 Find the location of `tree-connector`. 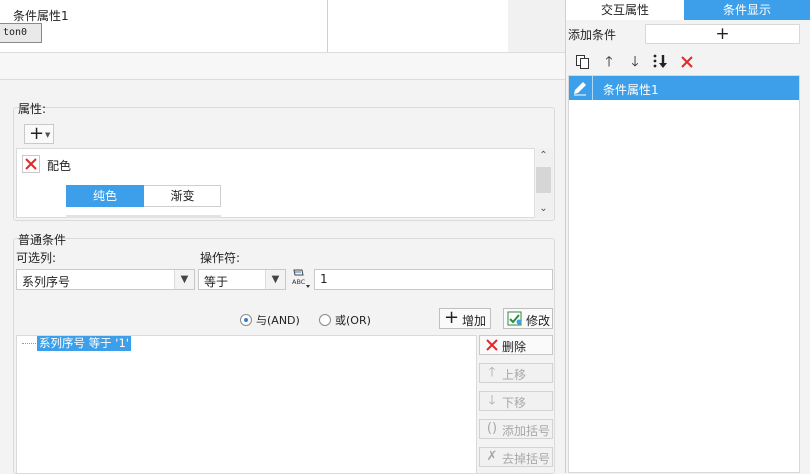

tree-connector is located at coordinates (29, 343).